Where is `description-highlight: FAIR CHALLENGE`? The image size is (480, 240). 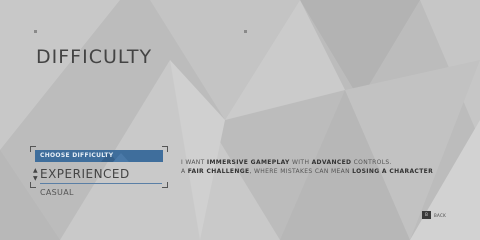
description-highlight: FAIR CHALLENGE is located at coordinates (218, 171).